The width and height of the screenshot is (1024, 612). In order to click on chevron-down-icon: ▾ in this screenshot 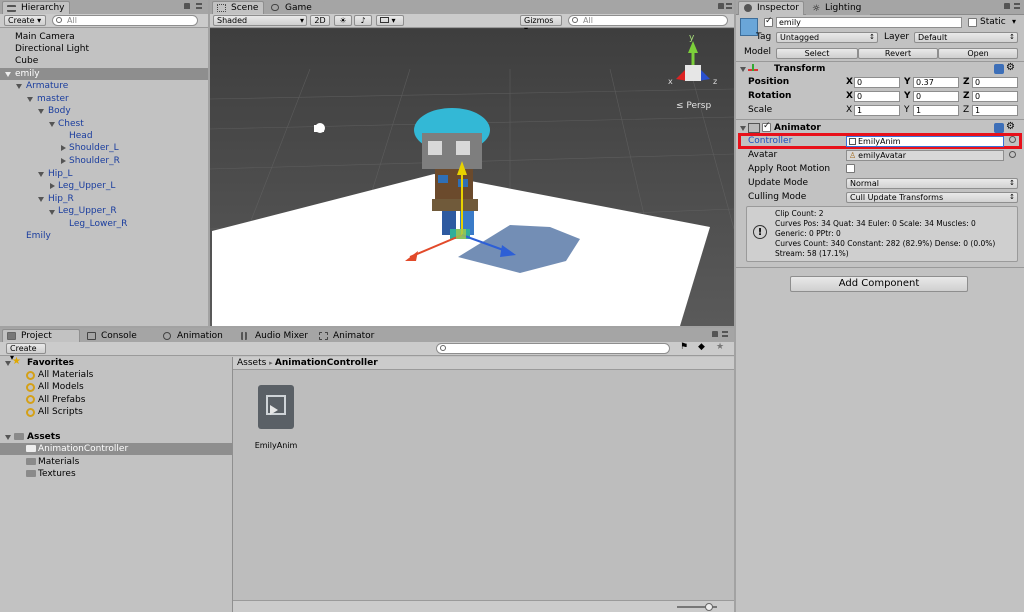, I will do `click(1014, 21)`.